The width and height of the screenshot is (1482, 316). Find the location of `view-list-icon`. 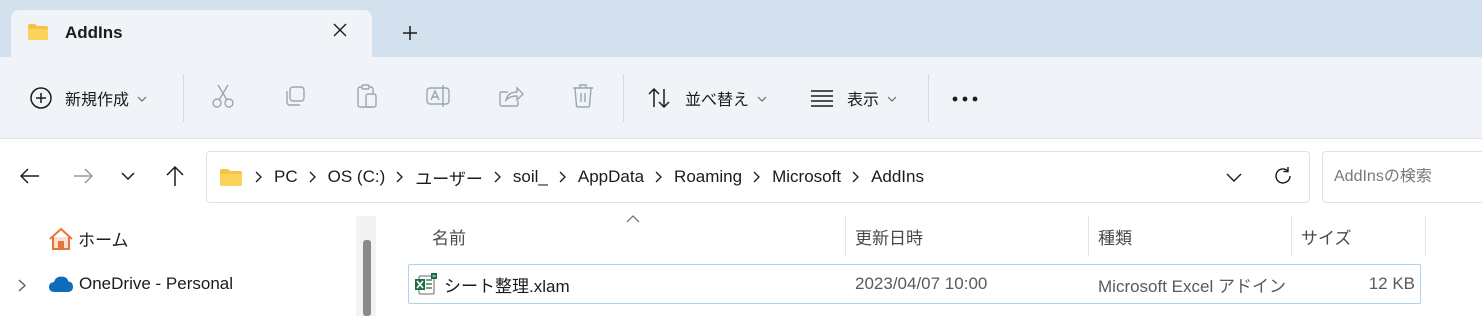

view-list-icon is located at coordinates (822, 98).